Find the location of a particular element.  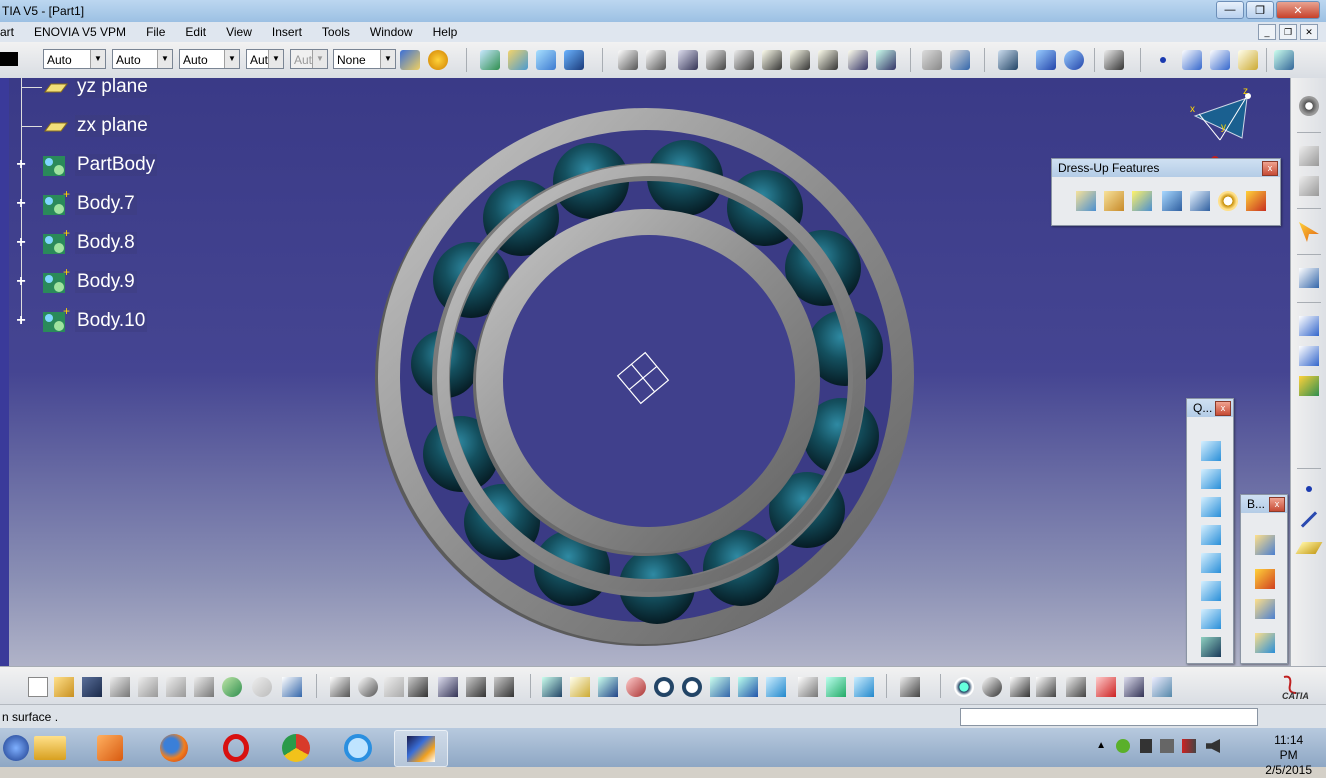

plane-tool-icon is located at coordinates (1248, 60).